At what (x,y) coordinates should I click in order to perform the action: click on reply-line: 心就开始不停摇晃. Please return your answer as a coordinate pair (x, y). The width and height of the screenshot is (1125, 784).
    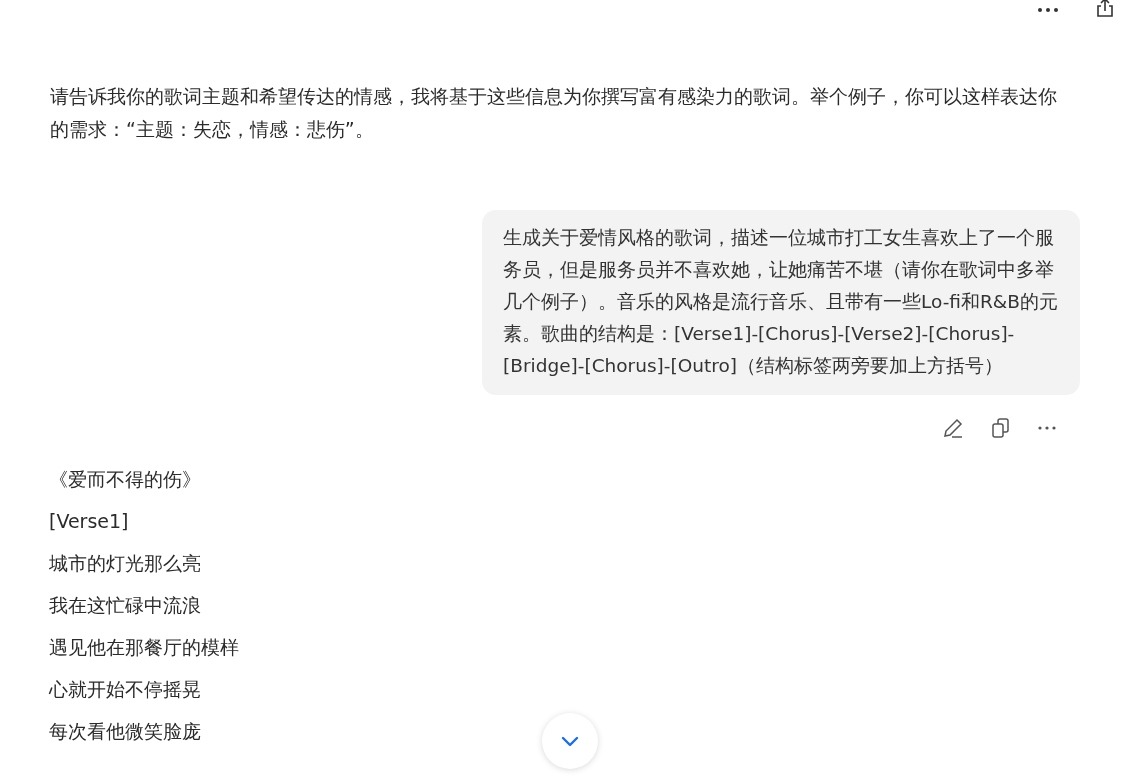
    Looking at the image, I should click on (125, 689).